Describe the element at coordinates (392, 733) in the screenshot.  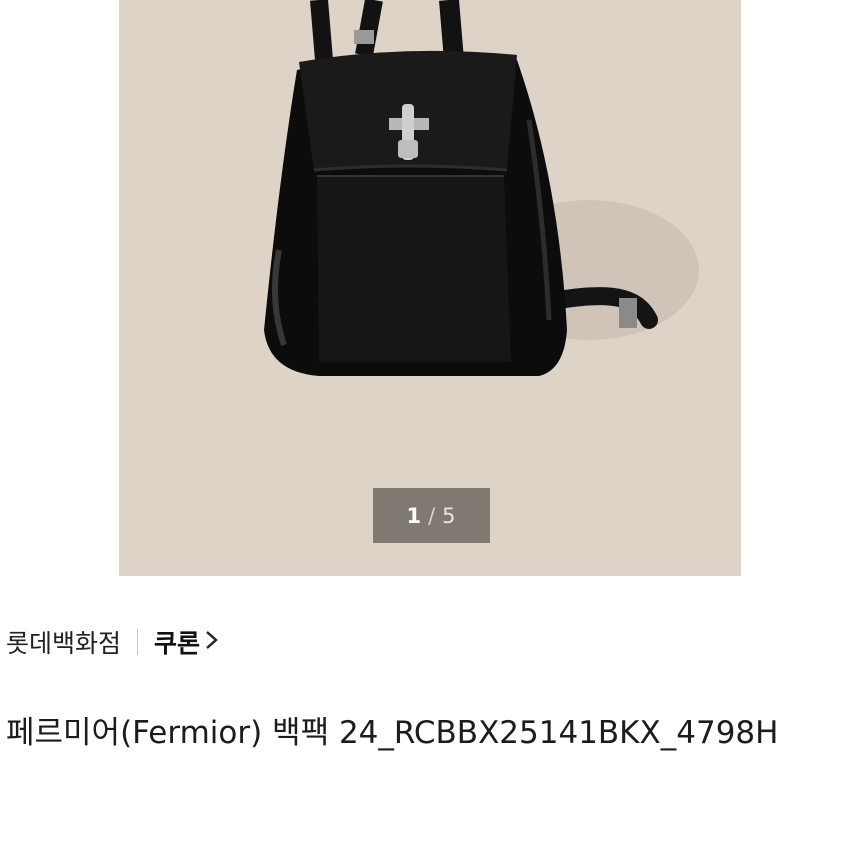
I see `product-title: 페르미어(Fermior) 백팩 24_RCBBX25141BKX_4798H` at that location.